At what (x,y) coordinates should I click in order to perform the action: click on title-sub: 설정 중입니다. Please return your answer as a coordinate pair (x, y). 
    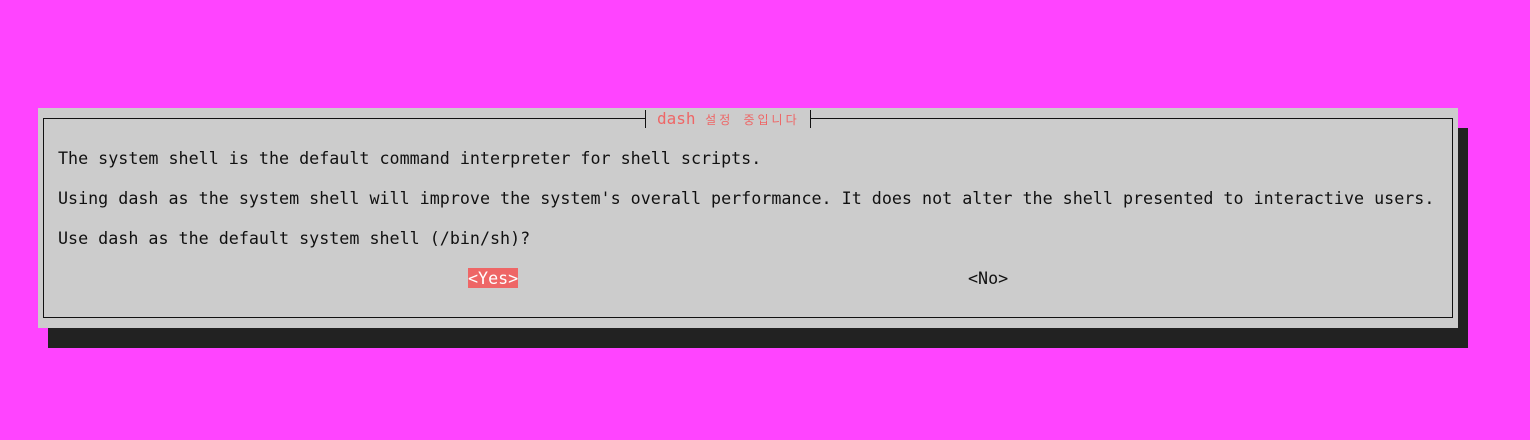
    Looking at the image, I should click on (752, 120).